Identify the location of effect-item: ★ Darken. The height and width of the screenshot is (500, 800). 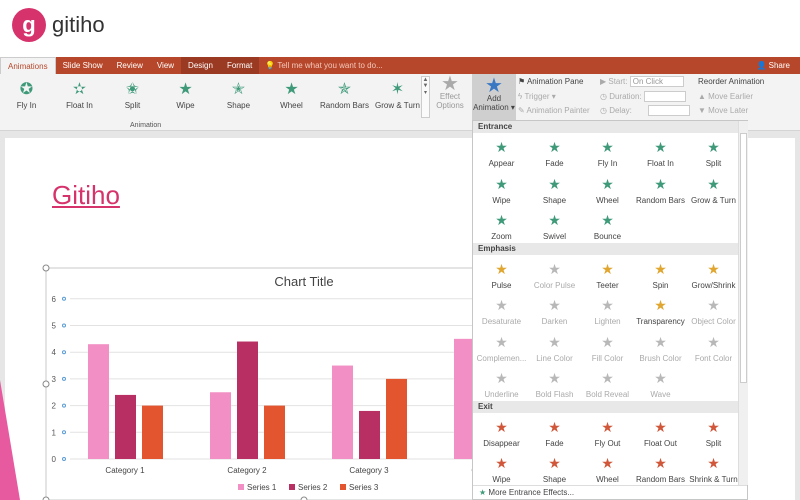
(554, 309).